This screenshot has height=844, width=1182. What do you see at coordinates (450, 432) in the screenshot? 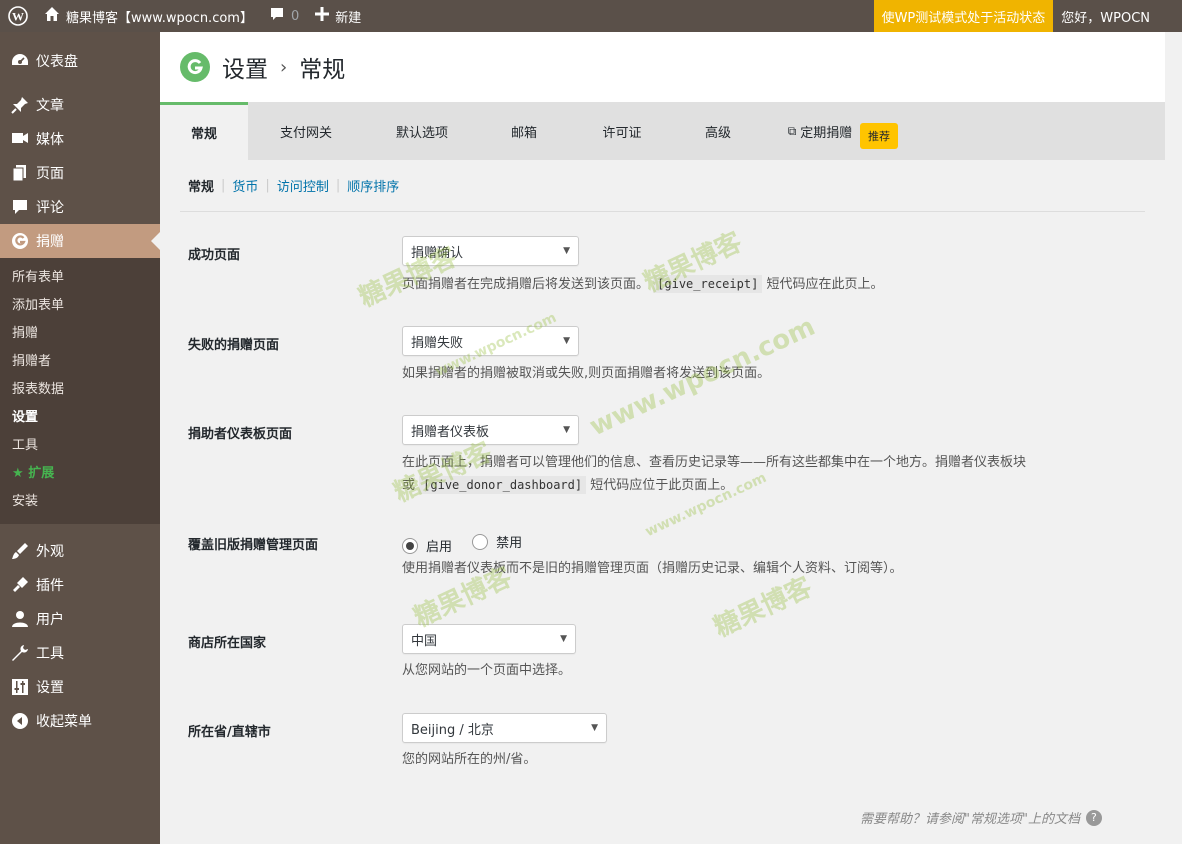
I see `select-value: 捐赠者仪表板` at bounding box center [450, 432].